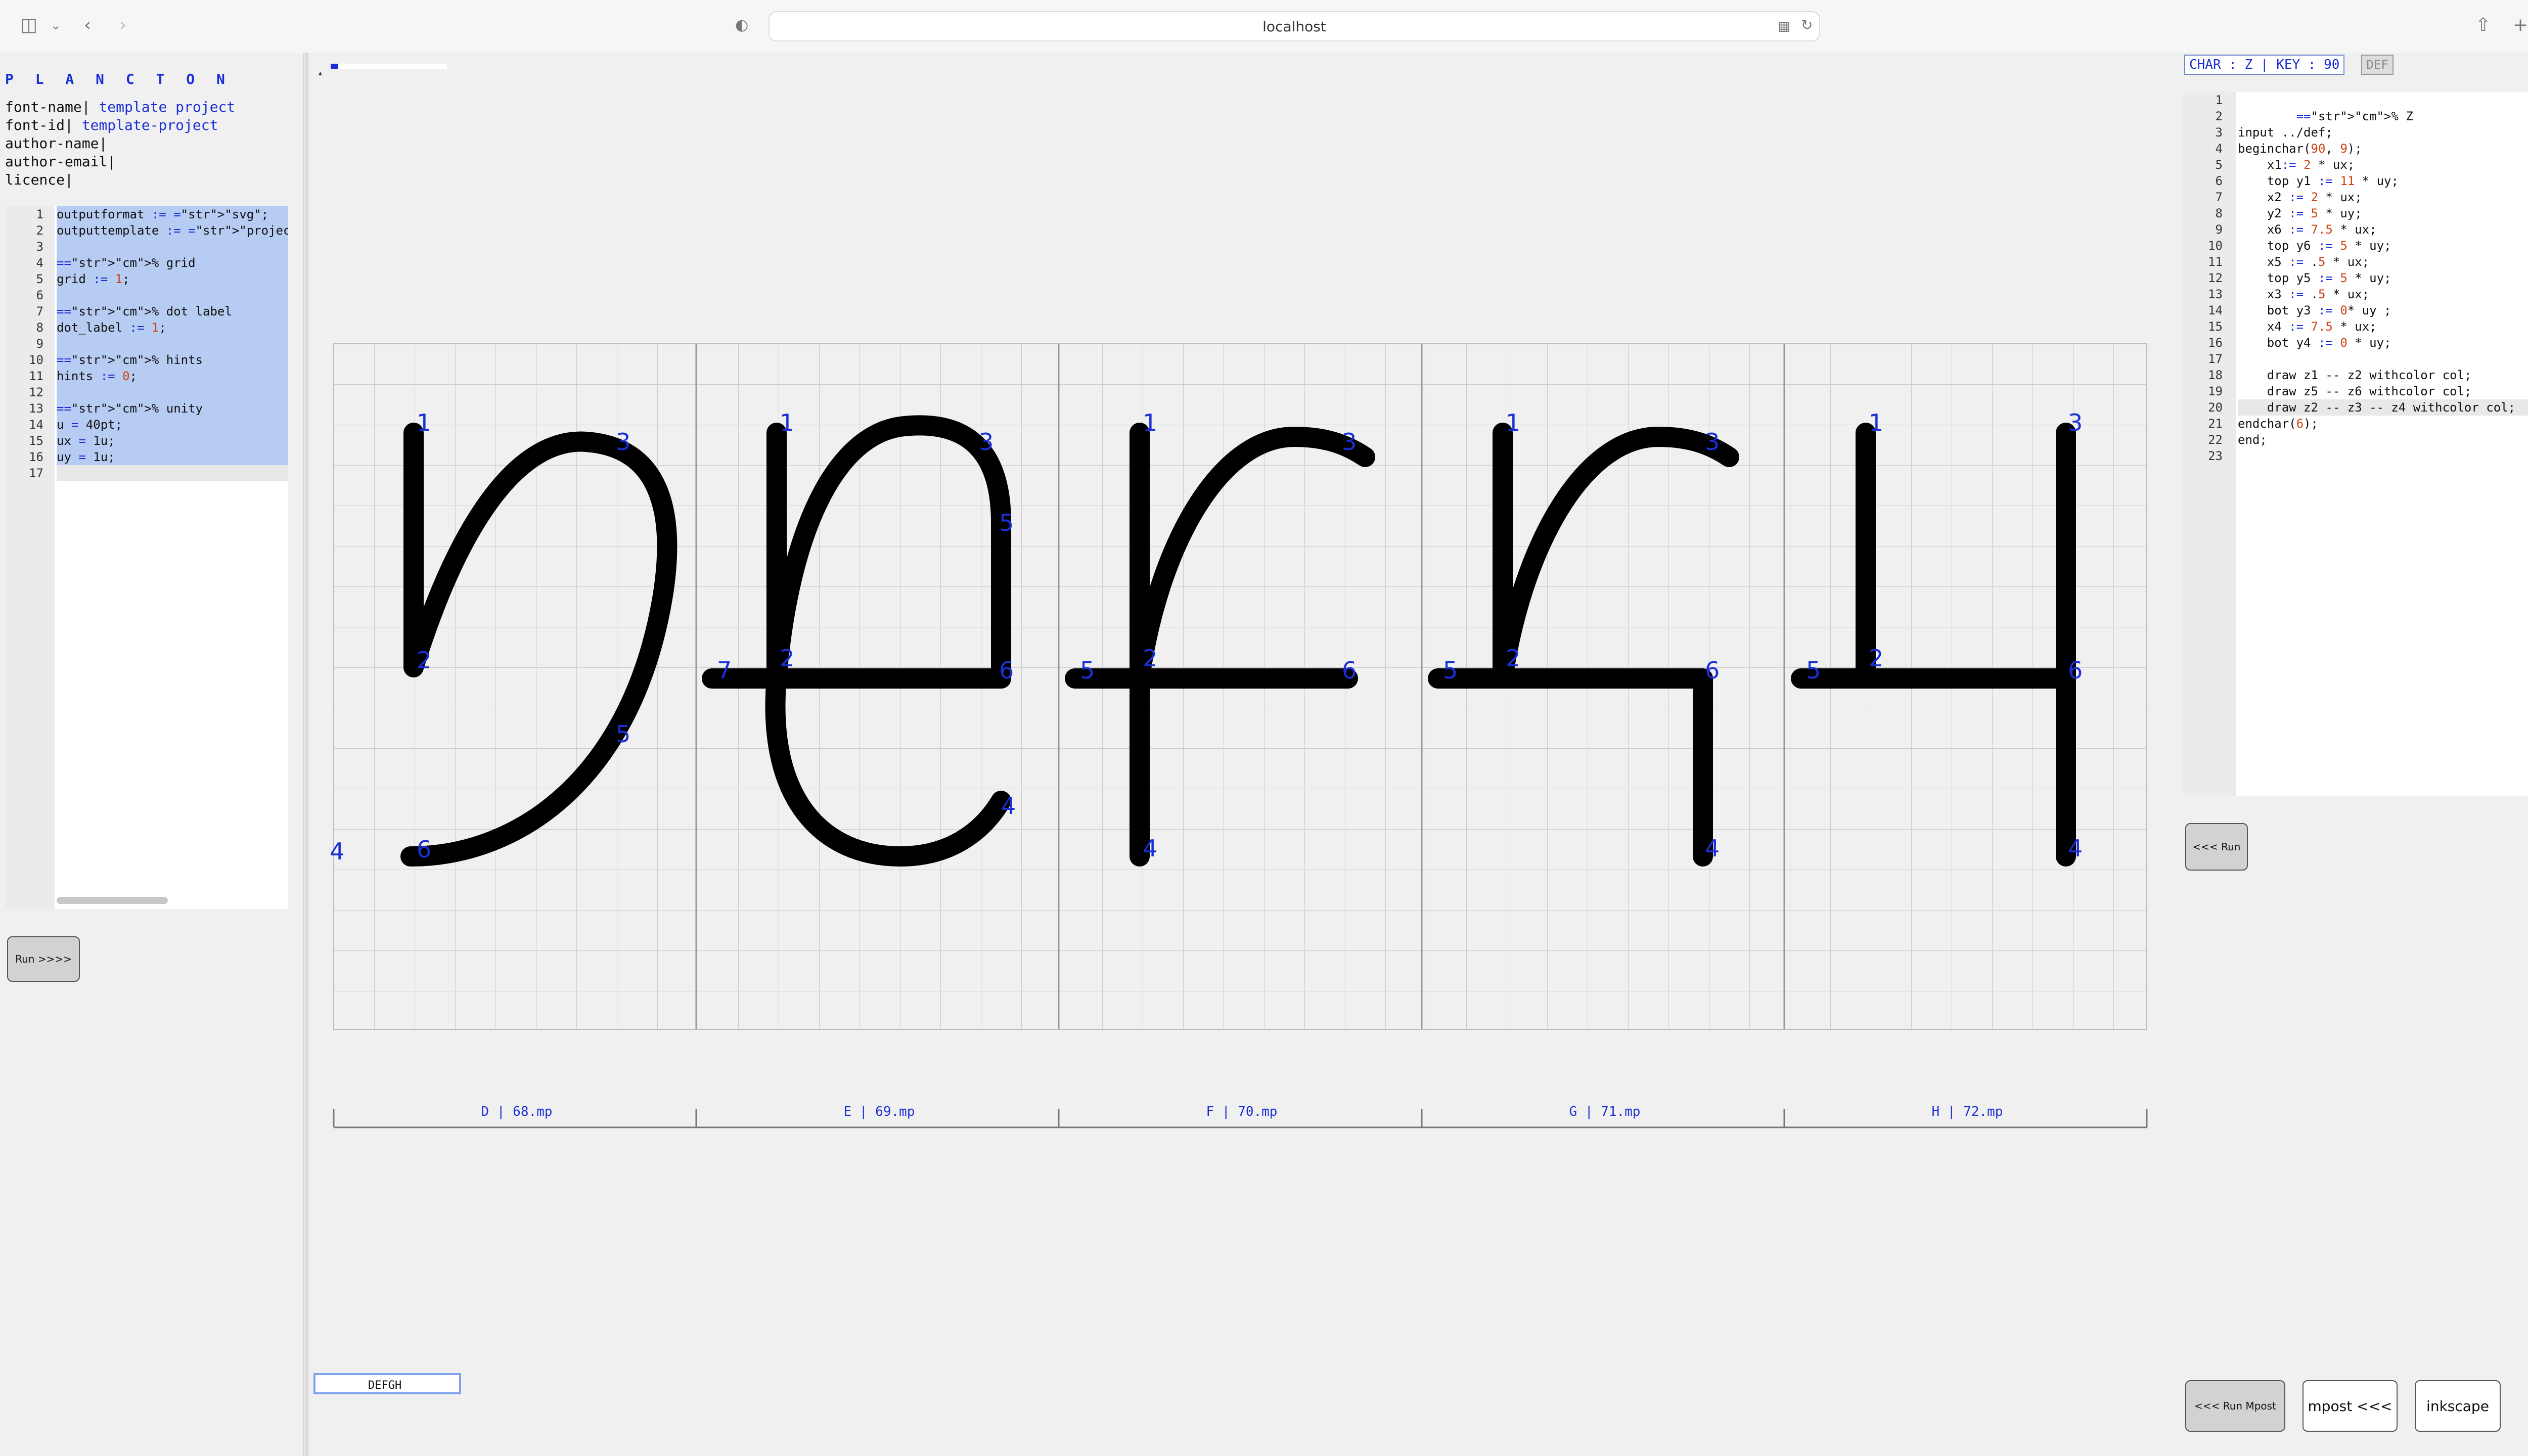 Image resolution: width=2528 pixels, height=1456 pixels. Describe the element at coordinates (1605, 1111) in the screenshot. I see `glyph-link-g: G | 71.mp` at that location.